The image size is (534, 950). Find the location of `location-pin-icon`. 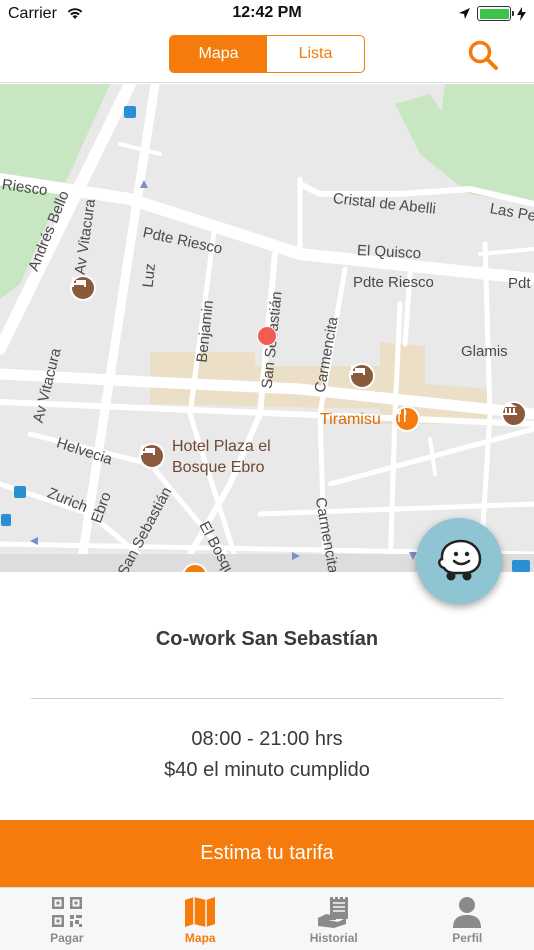

location-pin-icon is located at coordinates (267, 336).